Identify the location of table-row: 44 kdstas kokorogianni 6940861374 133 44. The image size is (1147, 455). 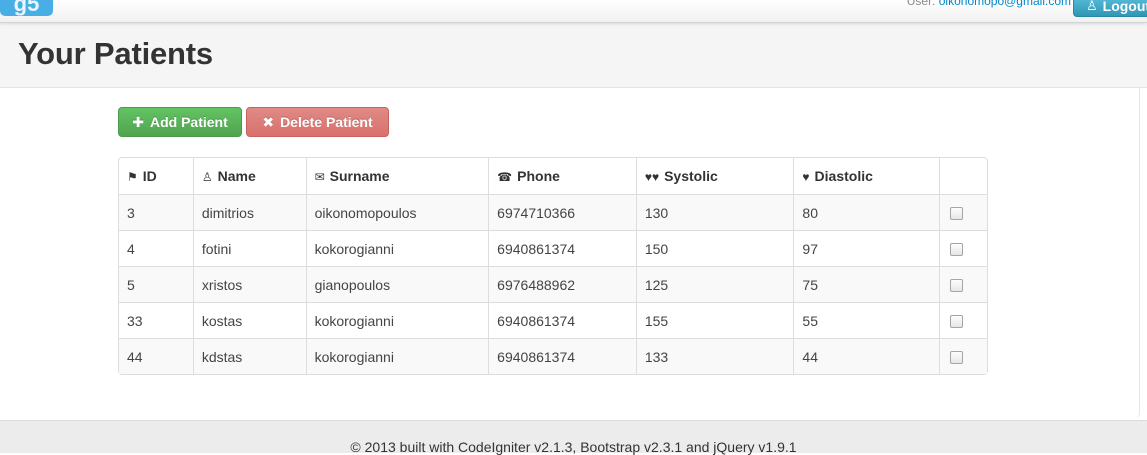
(553, 356).